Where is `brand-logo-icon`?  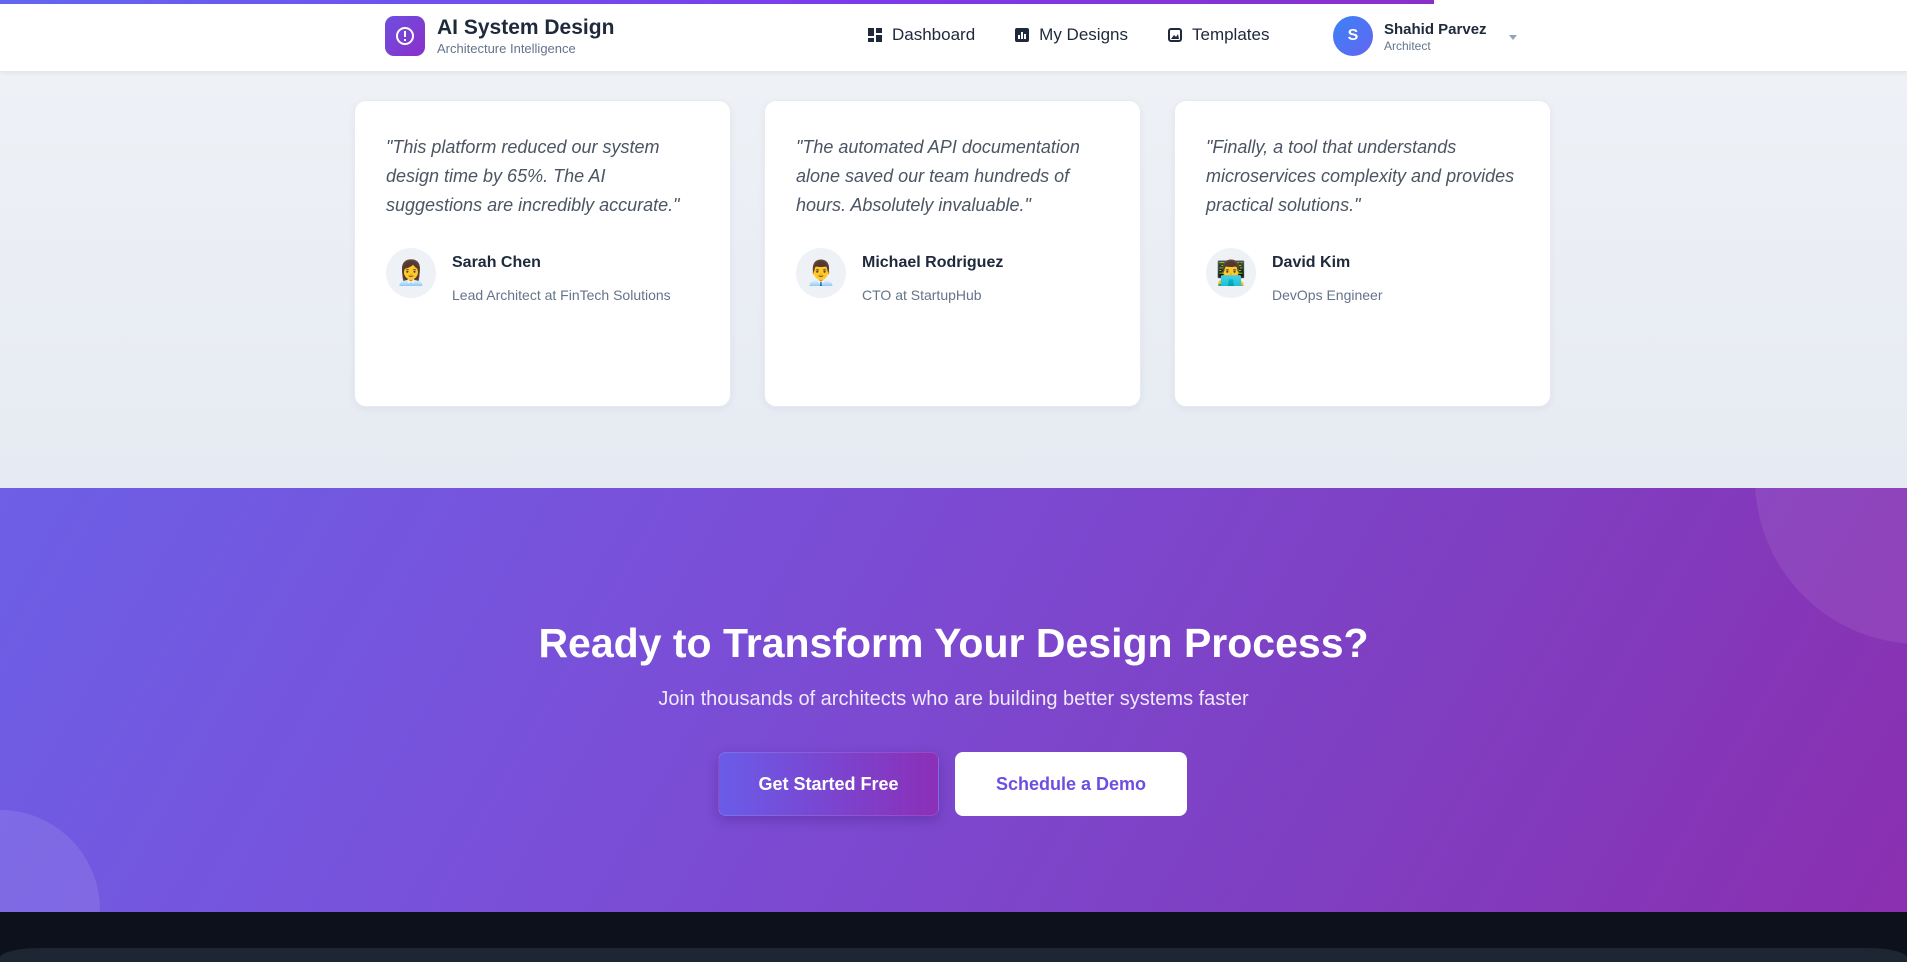 brand-logo-icon is located at coordinates (405, 35).